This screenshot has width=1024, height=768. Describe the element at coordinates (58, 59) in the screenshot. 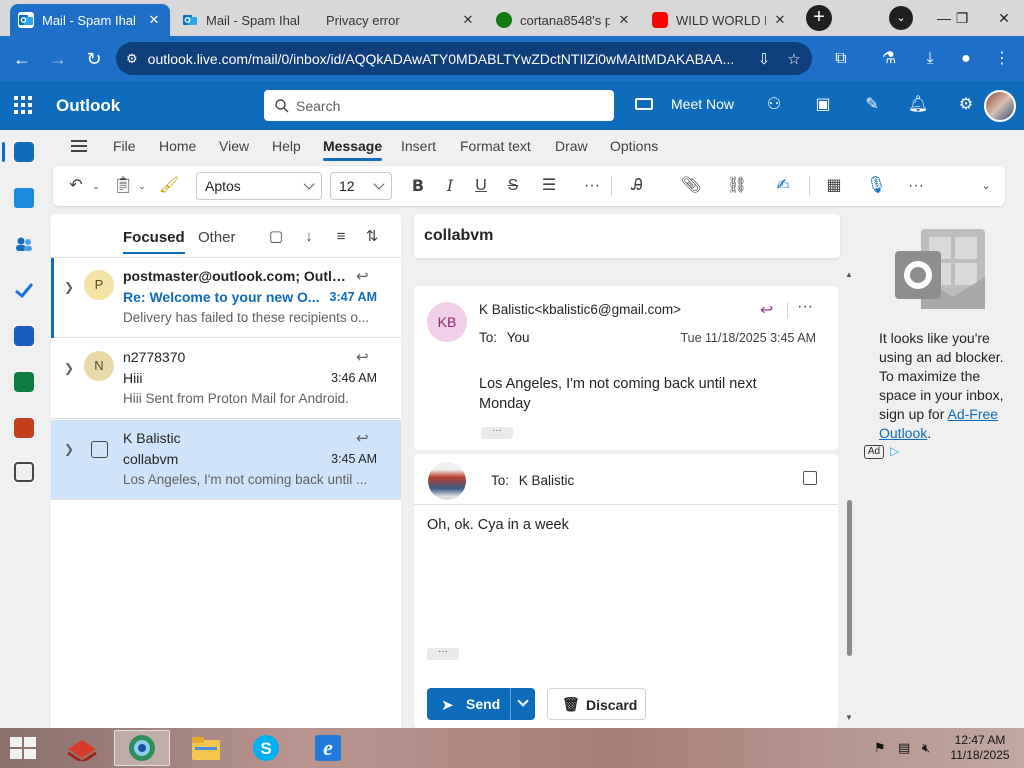

I see `forward-icon: →` at that location.